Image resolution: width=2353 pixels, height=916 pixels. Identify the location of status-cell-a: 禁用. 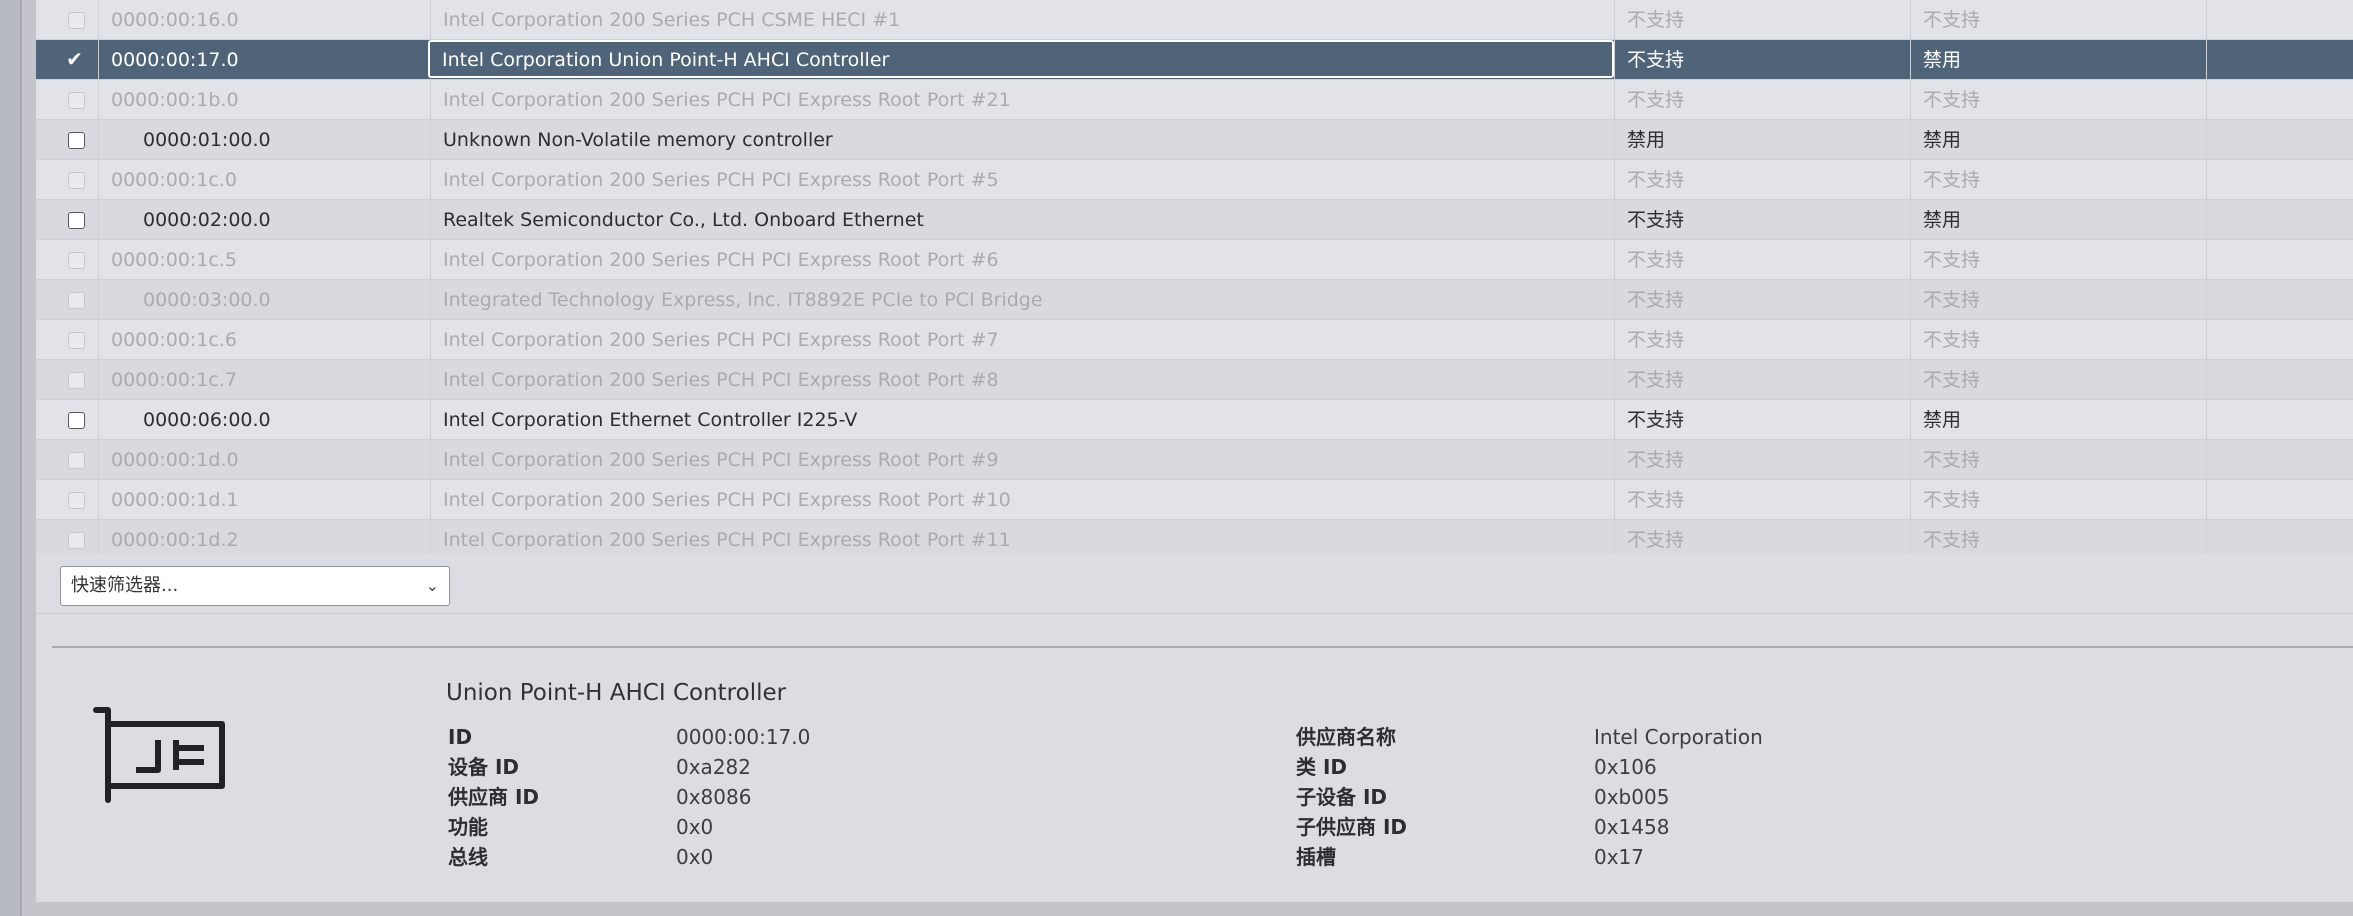
(1762, 140).